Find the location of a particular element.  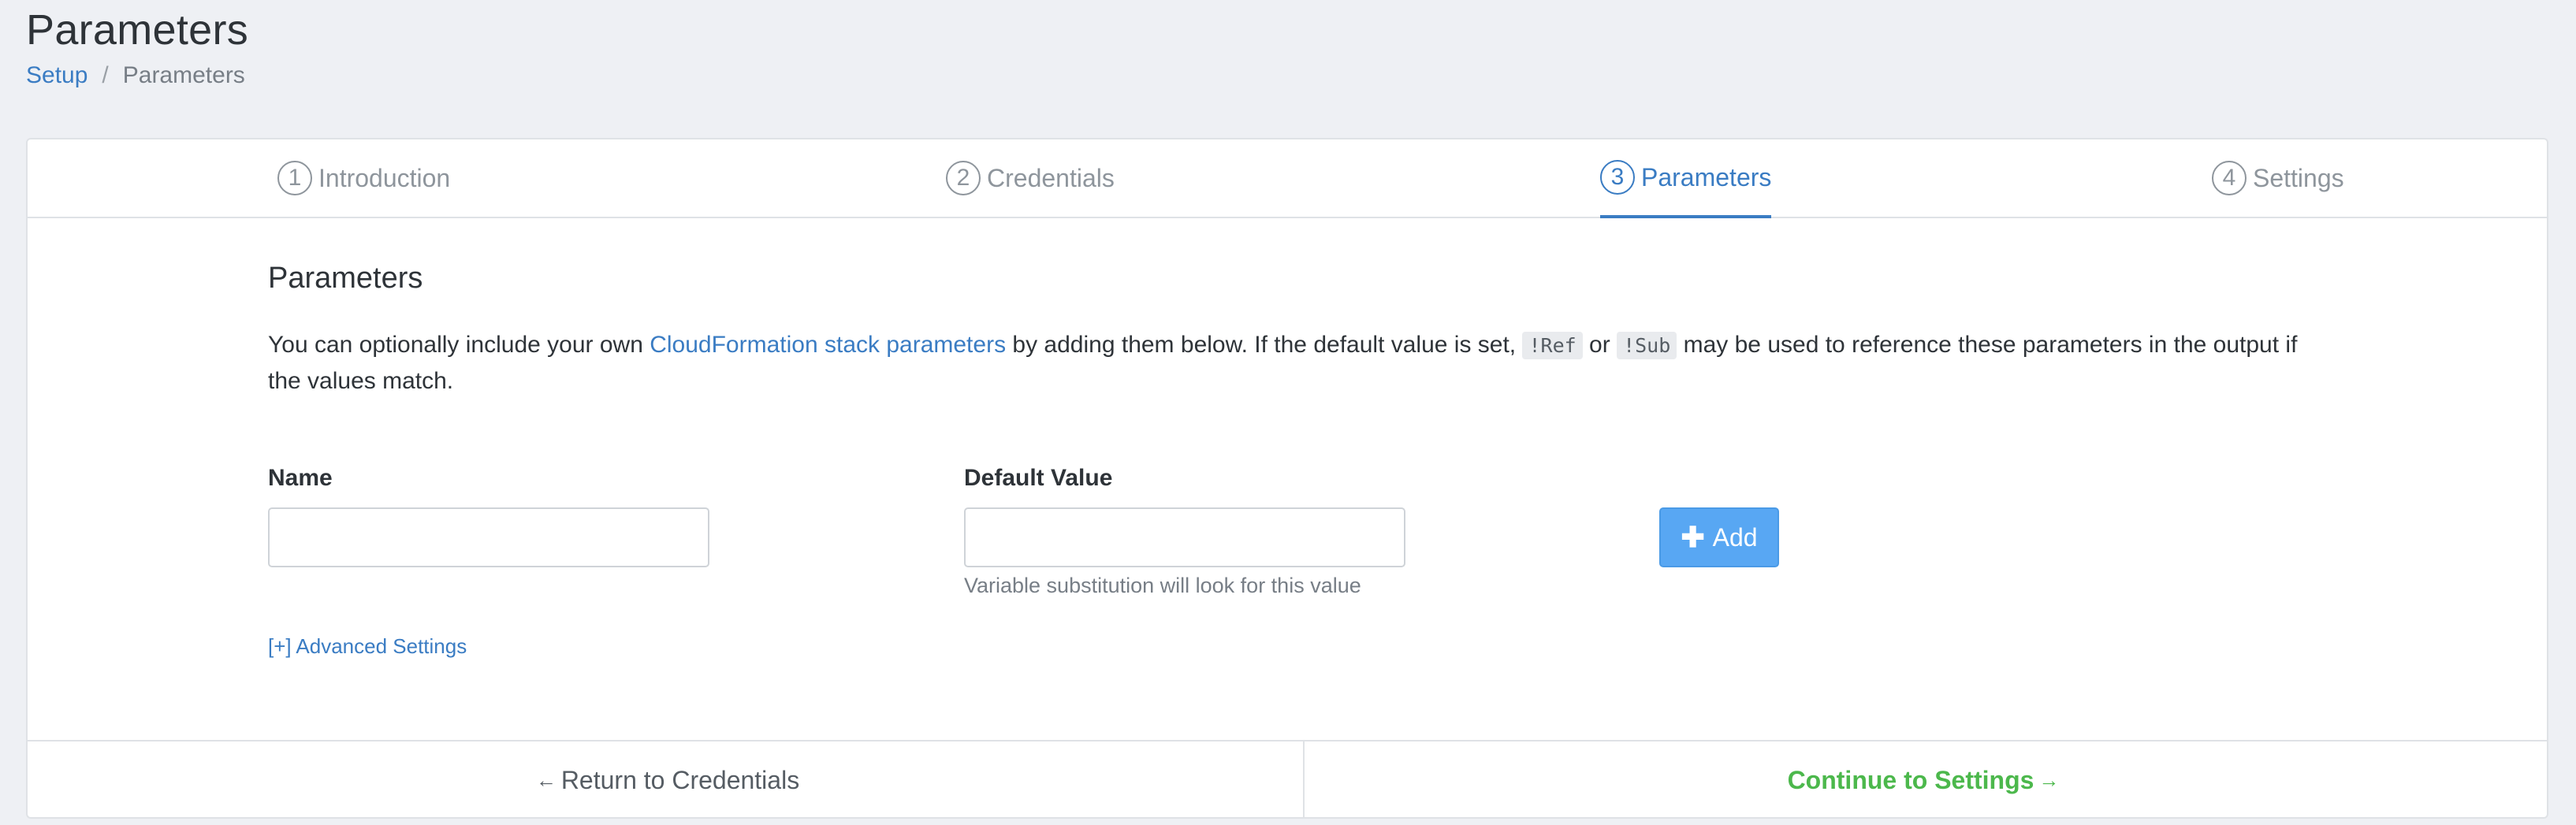

step-number-badge: 1 is located at coordinates (294, 178).